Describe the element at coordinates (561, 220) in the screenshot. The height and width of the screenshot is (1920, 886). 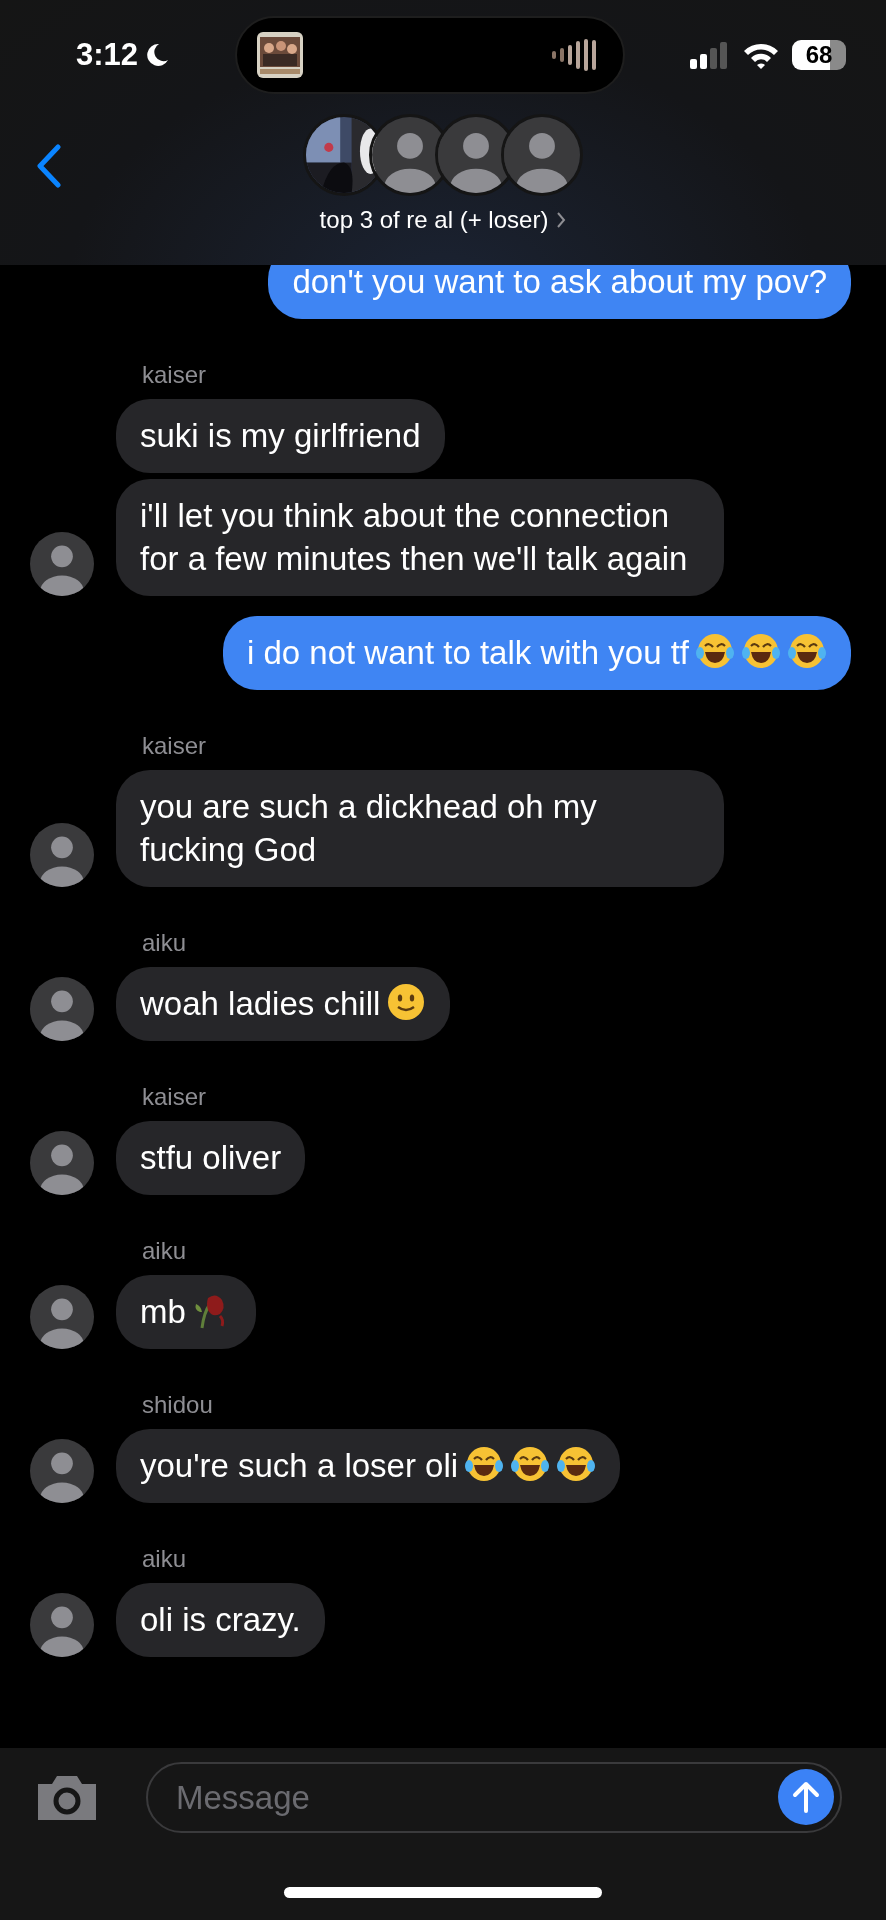
I see `chevron-icon` at that location.